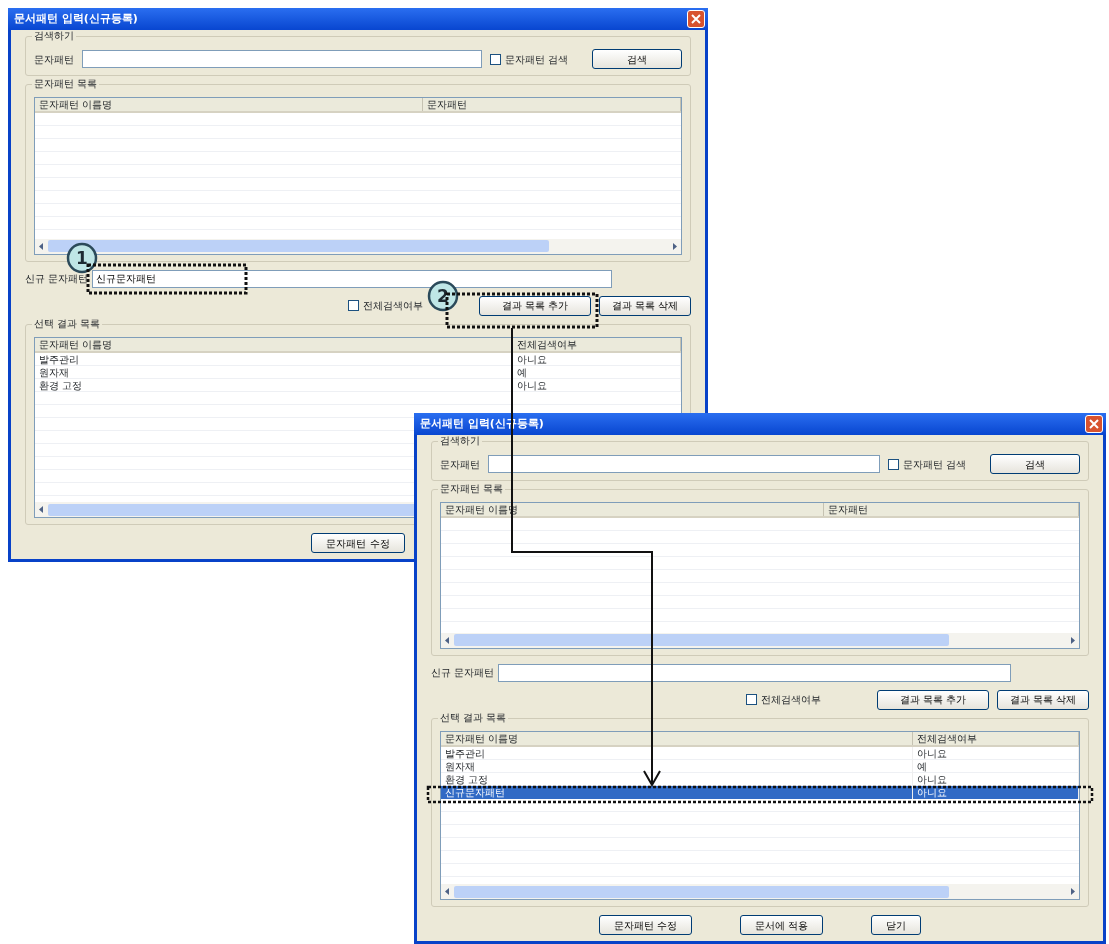 The width and height of the screenshot is (1109, 944). I want to click on list-row: 신규문자패턴 아니요, so click(760, 792).